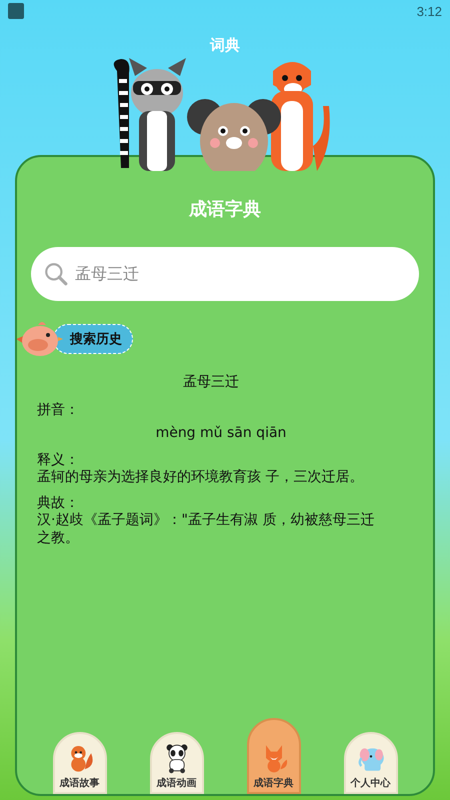  Describe the element at coordinates (177, 763) in the screenshot. I see `nav-tab: 成语动画` at that location.